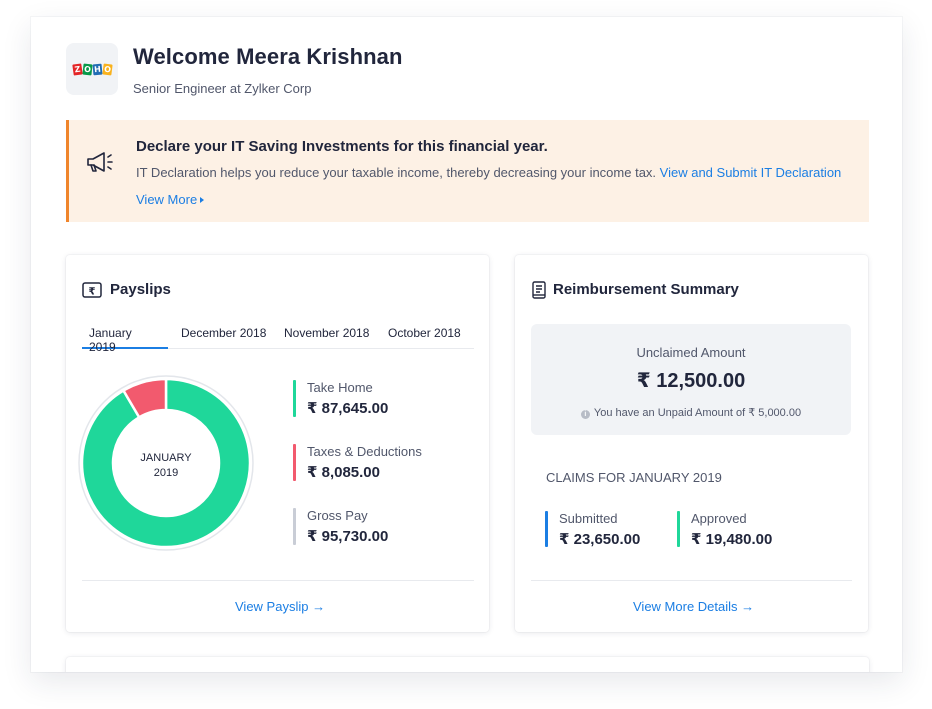  Describe the element at coordinates (693, 606) in the screenshot. I see `view-more-details-link: View More Details →` at that location.